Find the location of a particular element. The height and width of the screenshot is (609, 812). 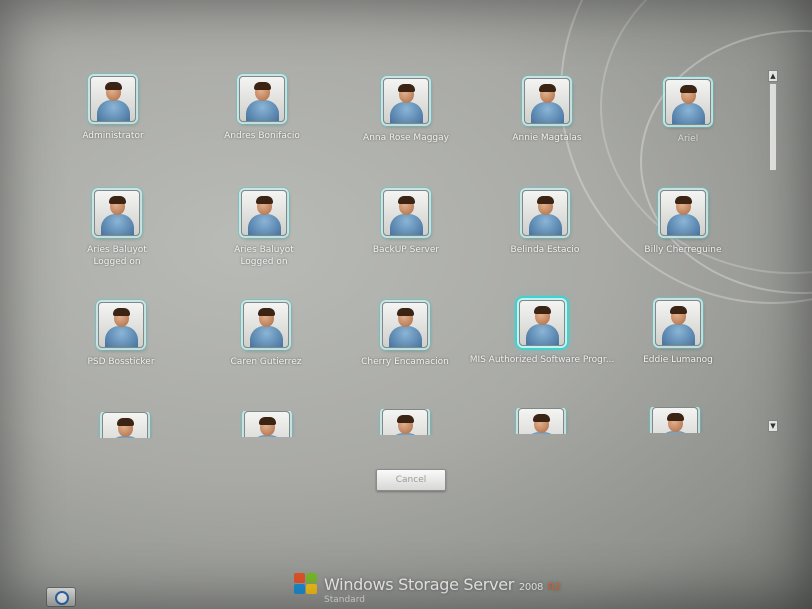

user-name: BackUP Server is located at coordinates (406, 250).